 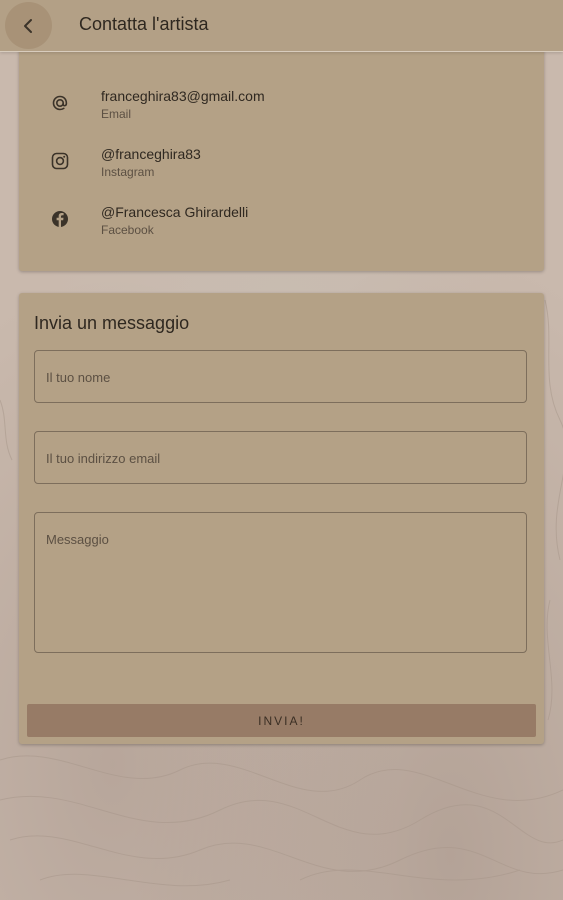 What do you see at coordinates (151, 154) in the screenshot?
I see `instagram-value: @franceghira83` at bounding box center [151, 154].